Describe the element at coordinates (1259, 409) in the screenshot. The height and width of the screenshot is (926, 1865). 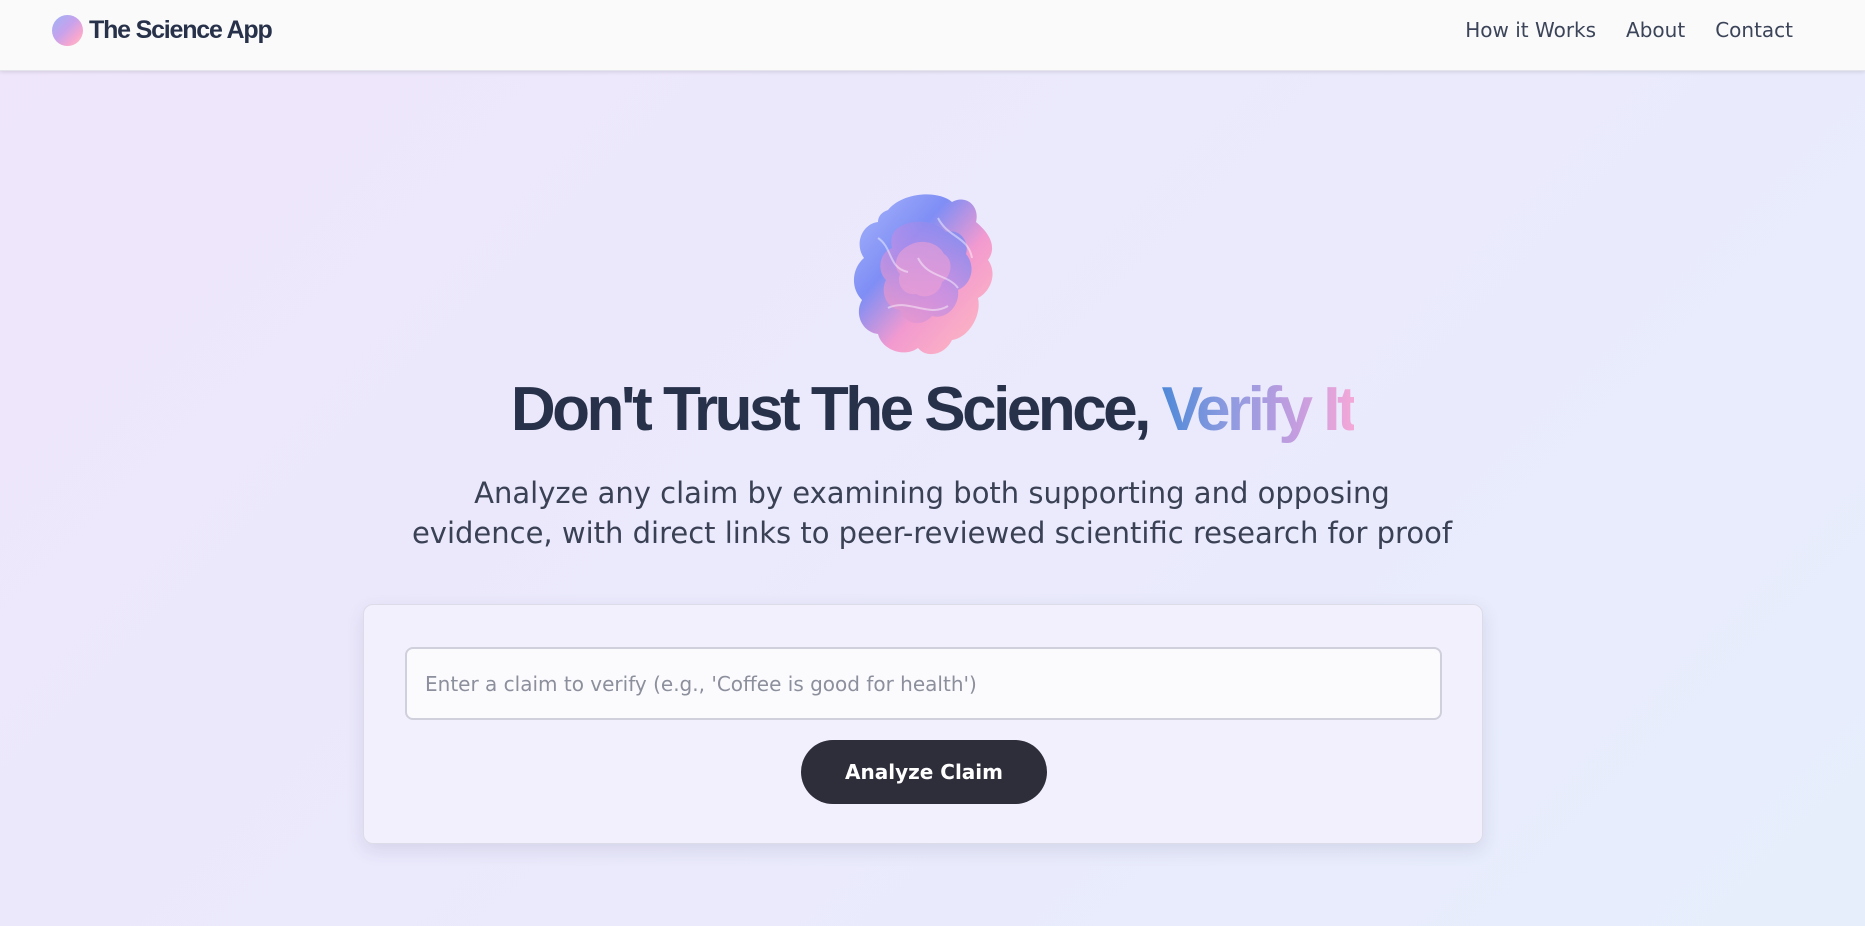
I see `hero-headline-accent: Verify It` at that location.